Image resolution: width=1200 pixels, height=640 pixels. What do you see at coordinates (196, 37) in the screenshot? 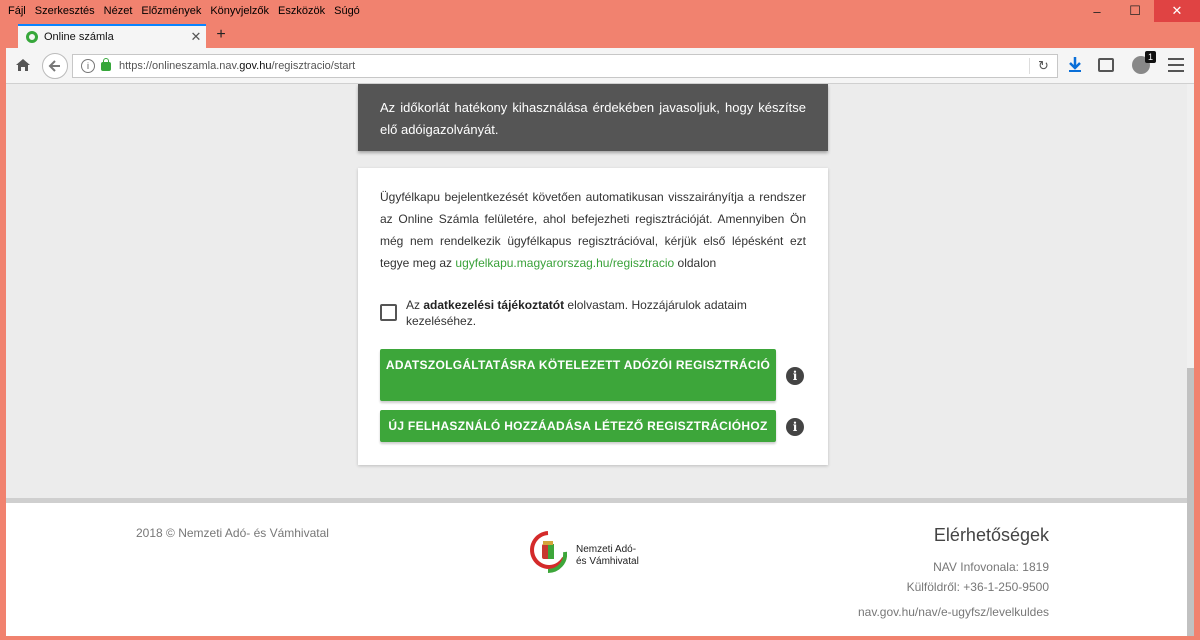
I see `close-tab-icon: ✕` at bounding box center [196, 37].